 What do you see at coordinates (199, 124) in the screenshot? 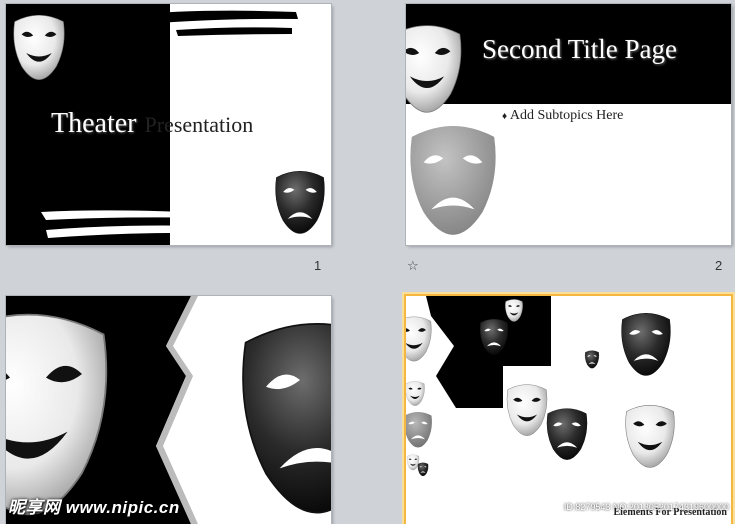
I see `slide-title-part2: Presentation` at bounding box center [199, 124].